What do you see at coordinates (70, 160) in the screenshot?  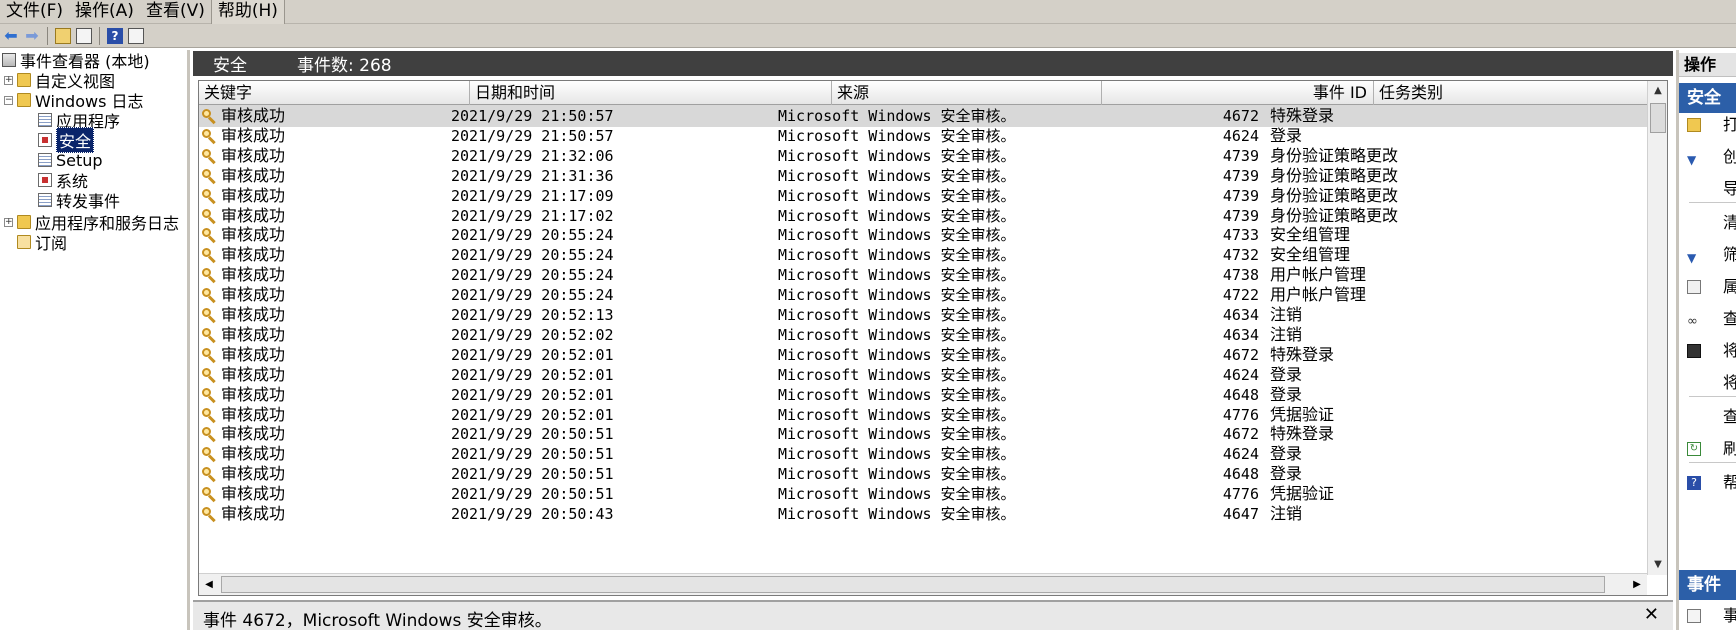 I see `tree-item-setup: Setup` at bounding box center [70, 160].